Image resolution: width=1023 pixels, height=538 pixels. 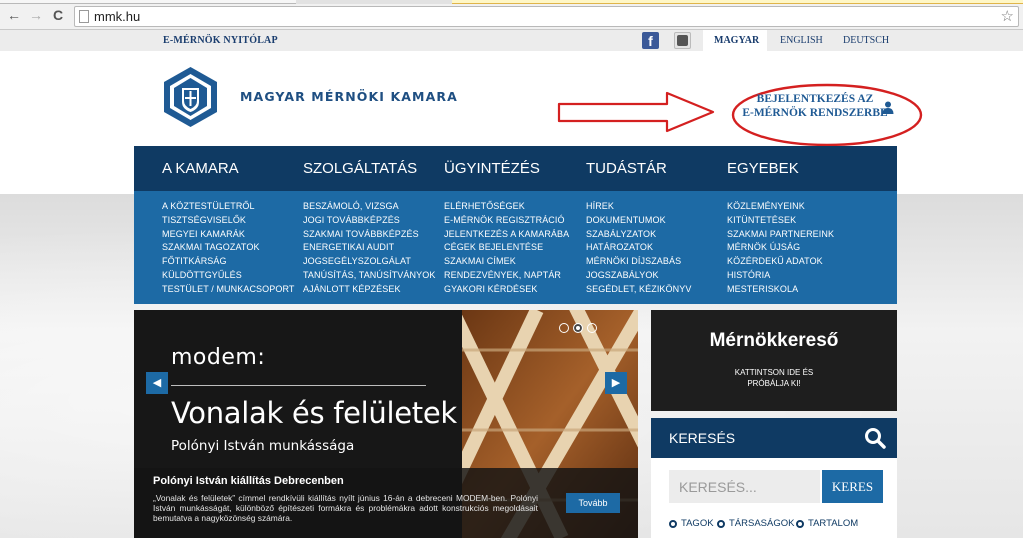 I want to click on menu-item: HÍREK, so click(x=600, y=206).